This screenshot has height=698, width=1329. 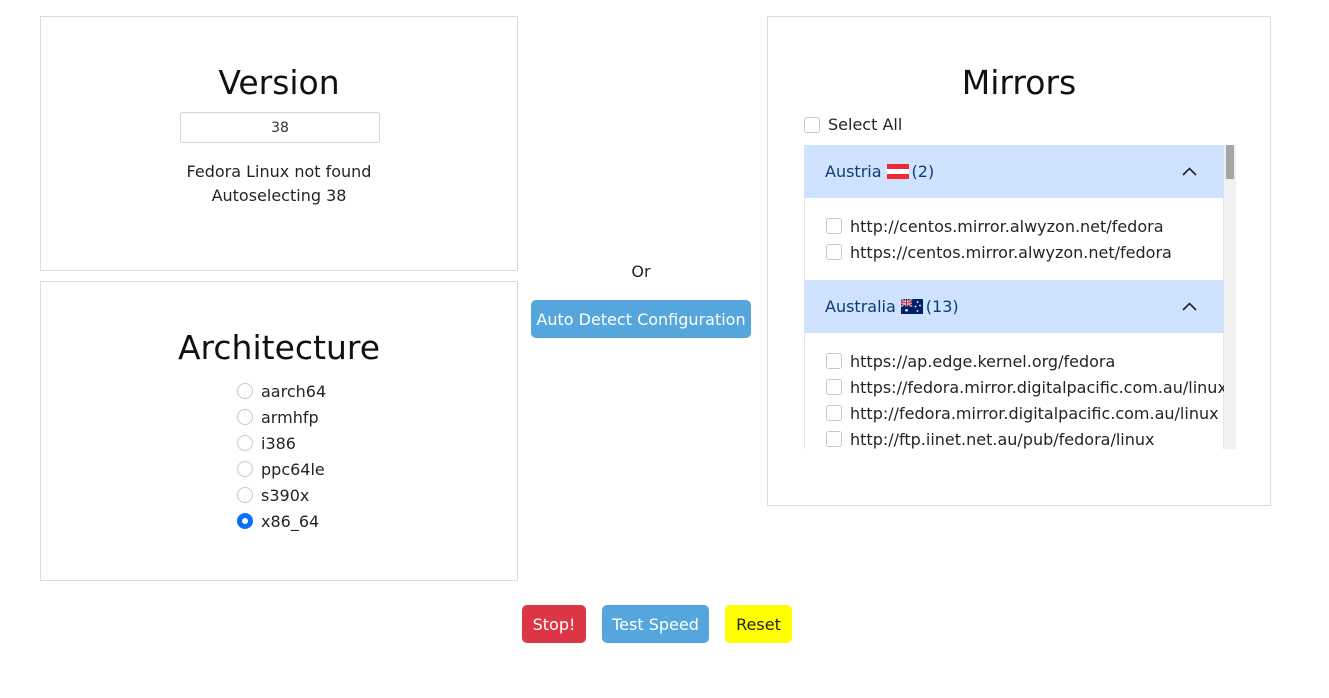 What do you see at coordinates (554, 624) in the screenshot?
I see `stop-button: Stop!` at bounding box center [554, 624].